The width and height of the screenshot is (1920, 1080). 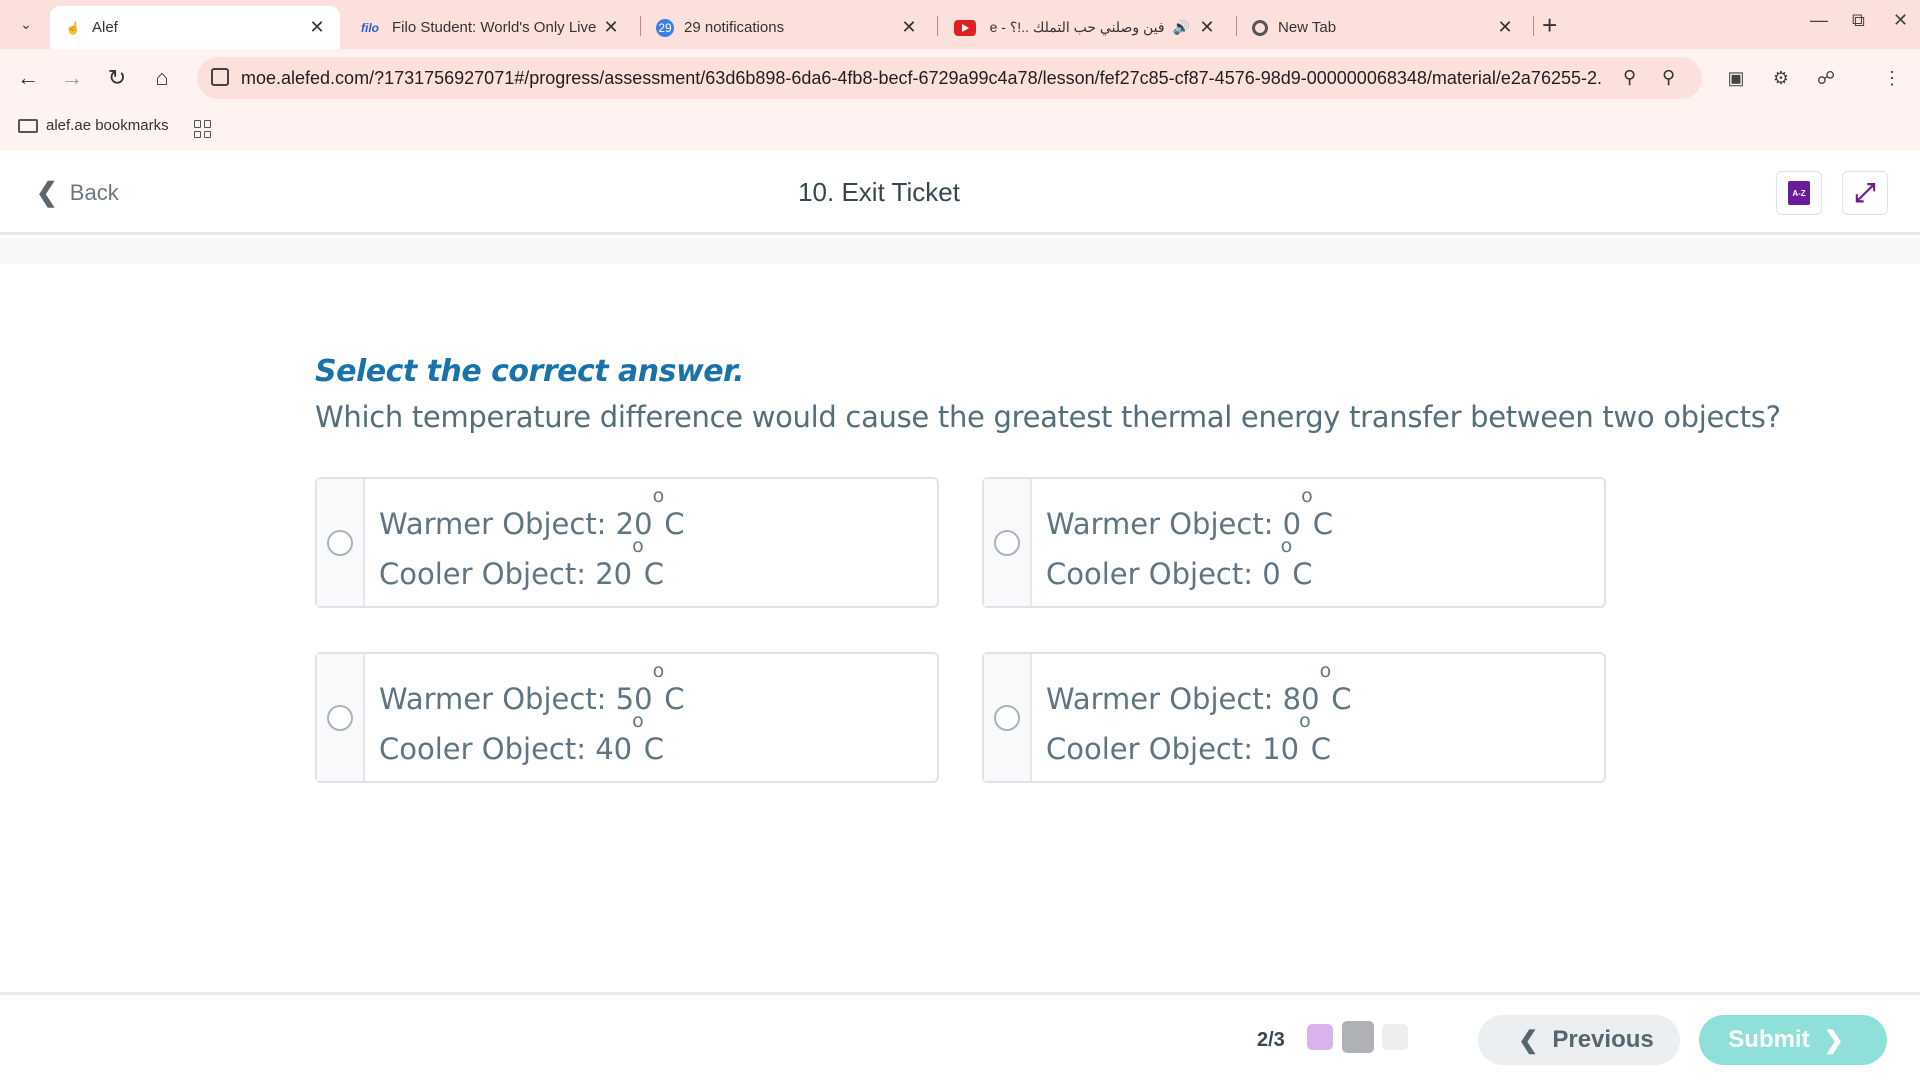 What do you see at coordinates (220, 77) in the screenshot?
I see `site-info-icon` at bounding box center [220, 77].